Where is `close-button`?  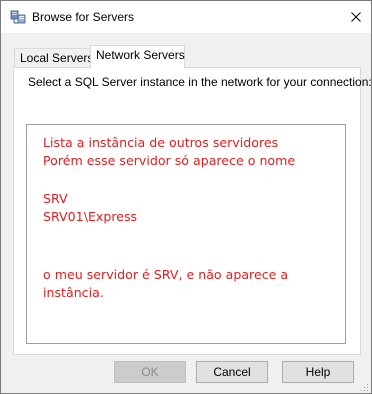
close-button is located at coordinates (356, 17).